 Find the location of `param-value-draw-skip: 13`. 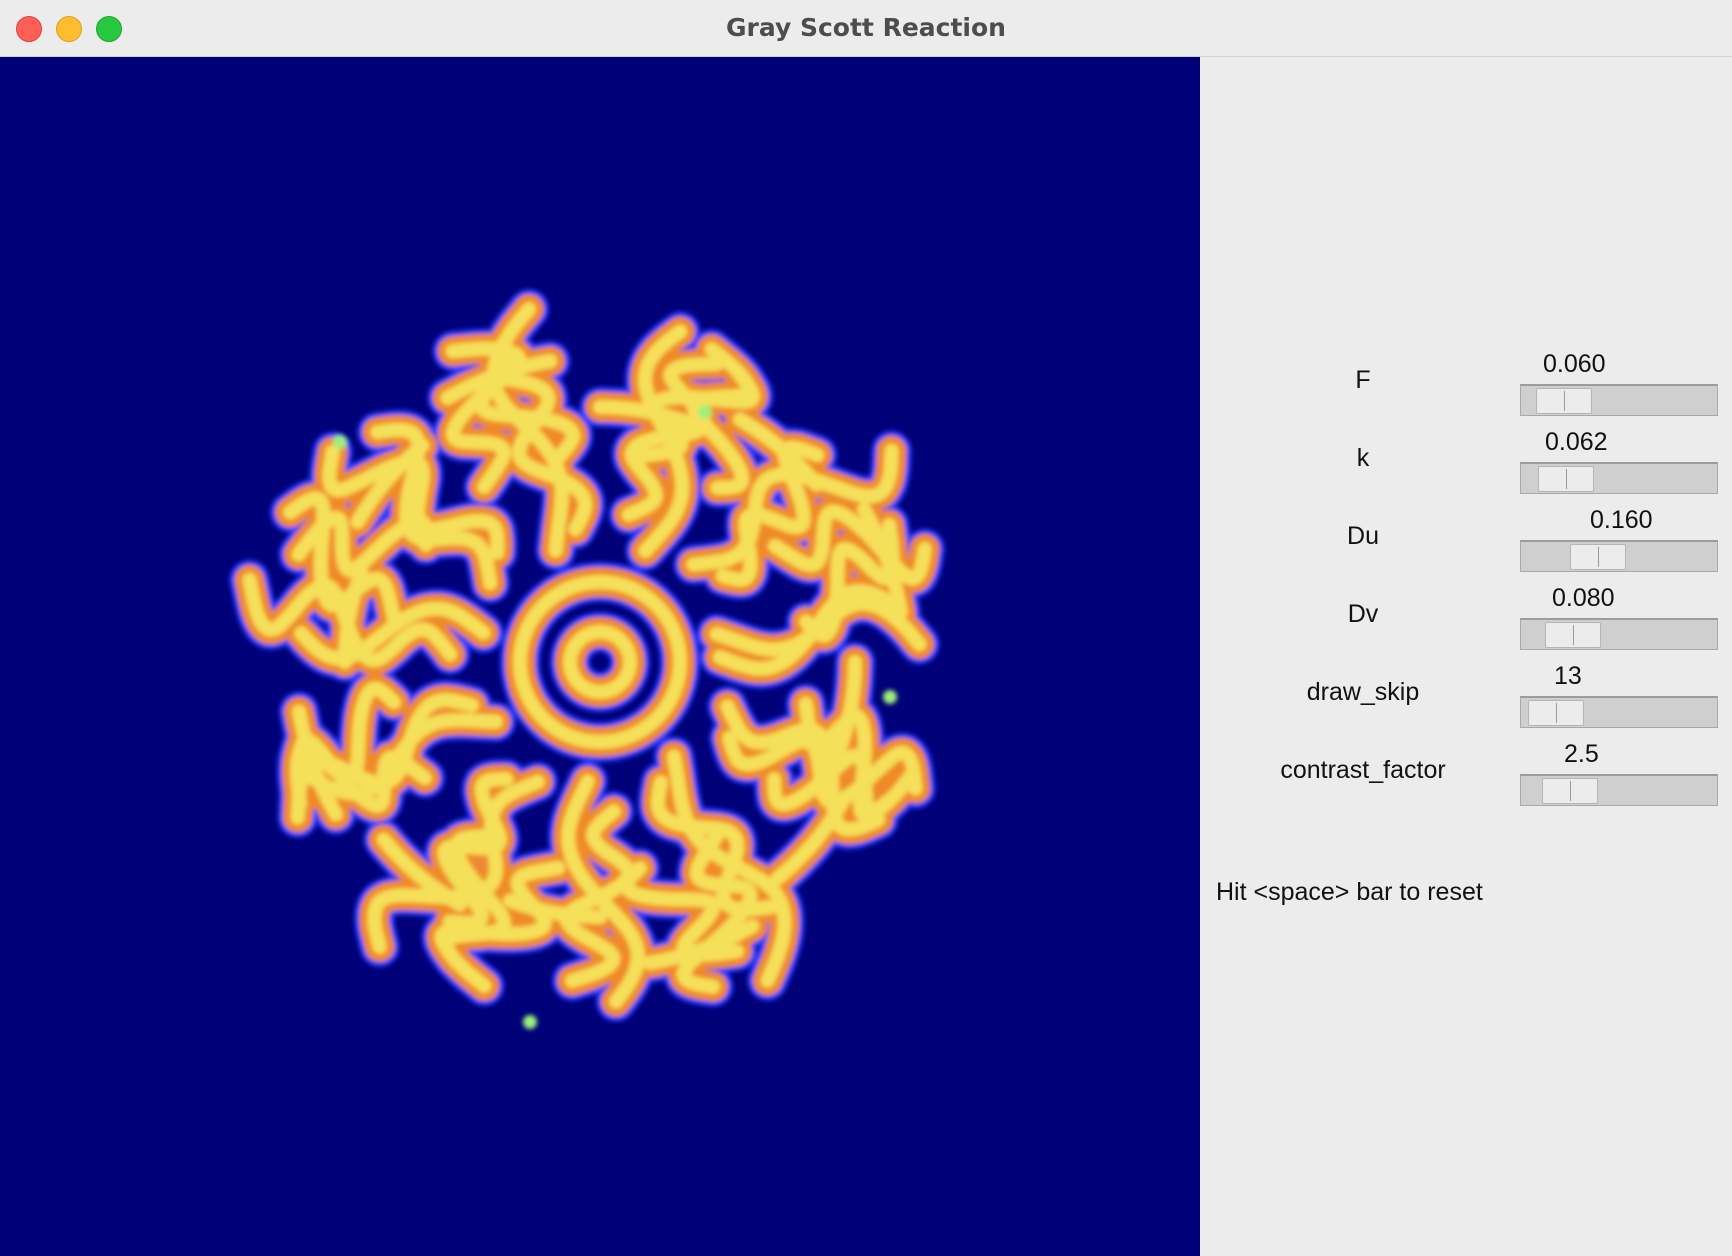

param-value-draw-skip: 13 is located at coordinates (1568, 676).